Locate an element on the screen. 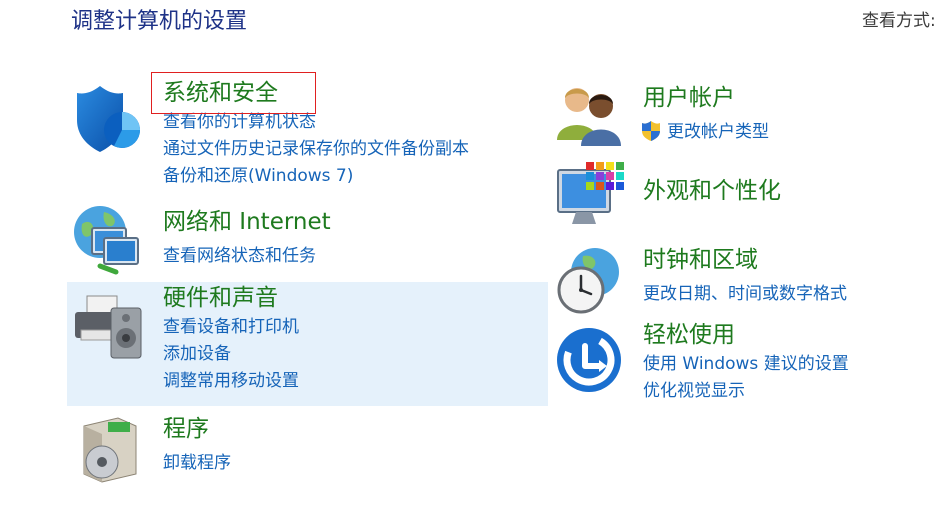  link-backup-restore: 备份和还原(Windows 7) is located at coordinates (258, 176).